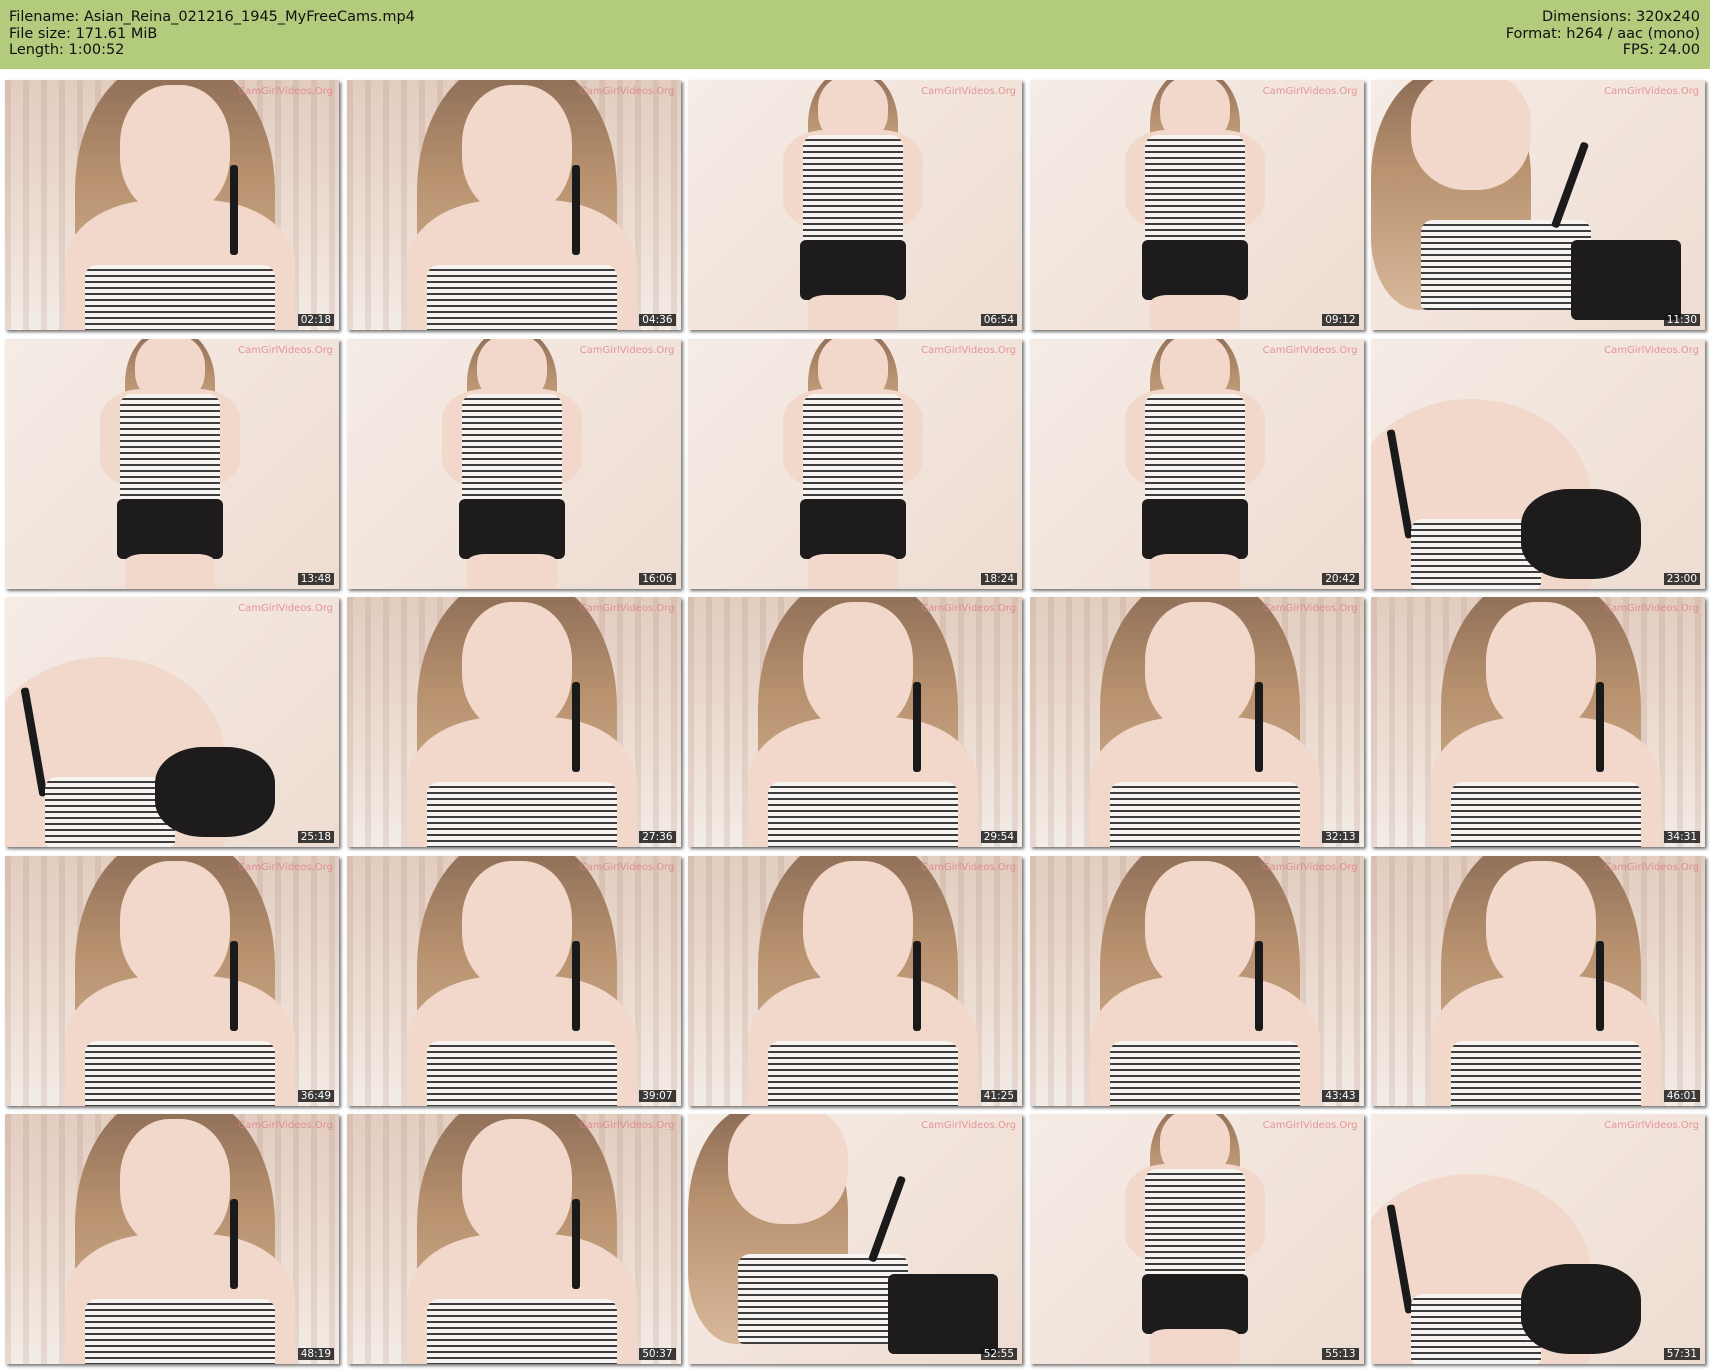 Image resolution: width=1710 pixels, height=1370 pixels. I want to click on video-frame-thumbnail: CamGirlVideos.Org 18:24, so click(855, 463).